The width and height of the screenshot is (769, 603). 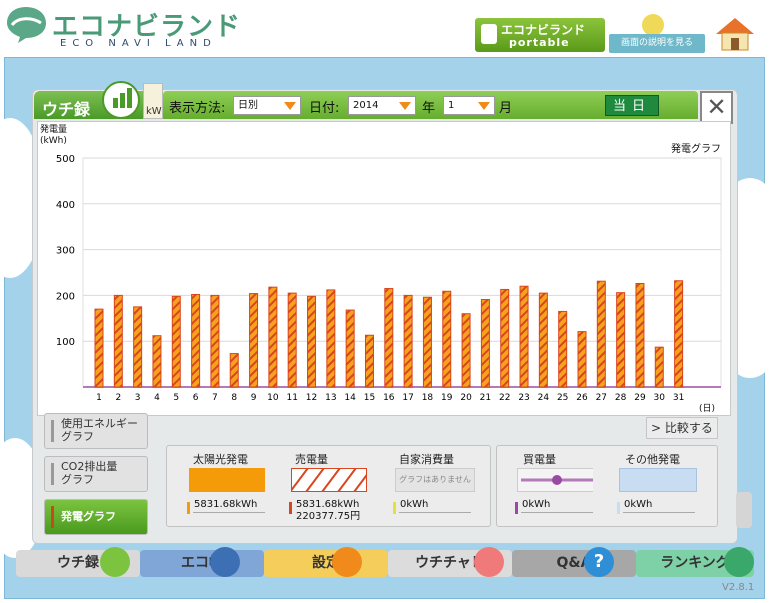 What do you see at coordinates (695, 562) in the screenshot?
I see `nav-ranking: ランキング` at bounding box center [695, 562].